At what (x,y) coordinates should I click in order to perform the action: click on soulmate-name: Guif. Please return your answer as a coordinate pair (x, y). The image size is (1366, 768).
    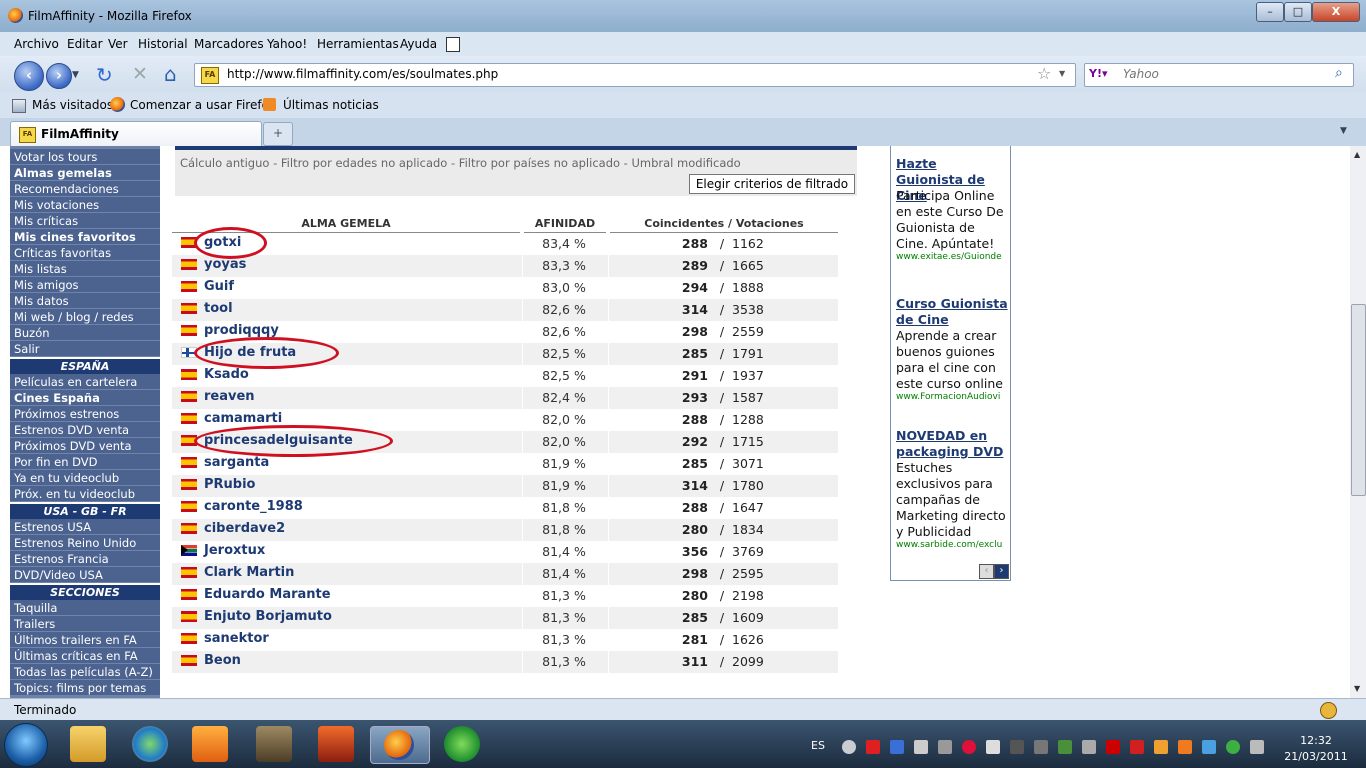
    Looking at the image, I should click on (219, 286).